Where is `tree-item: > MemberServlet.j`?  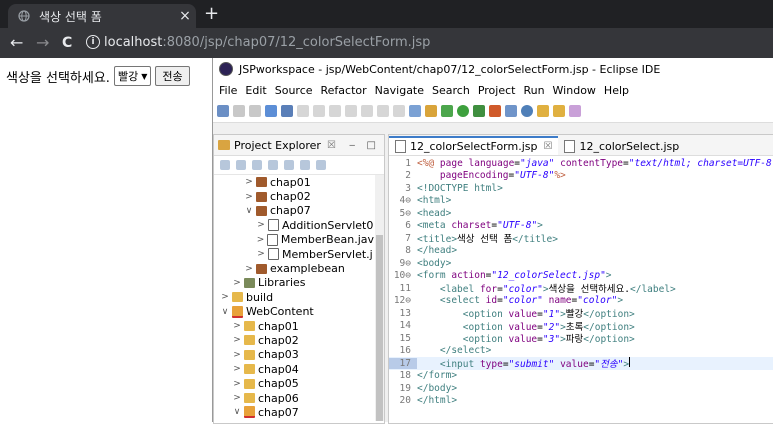
tree-item: > MemberServlet.j is located at coordinates (294, 254).